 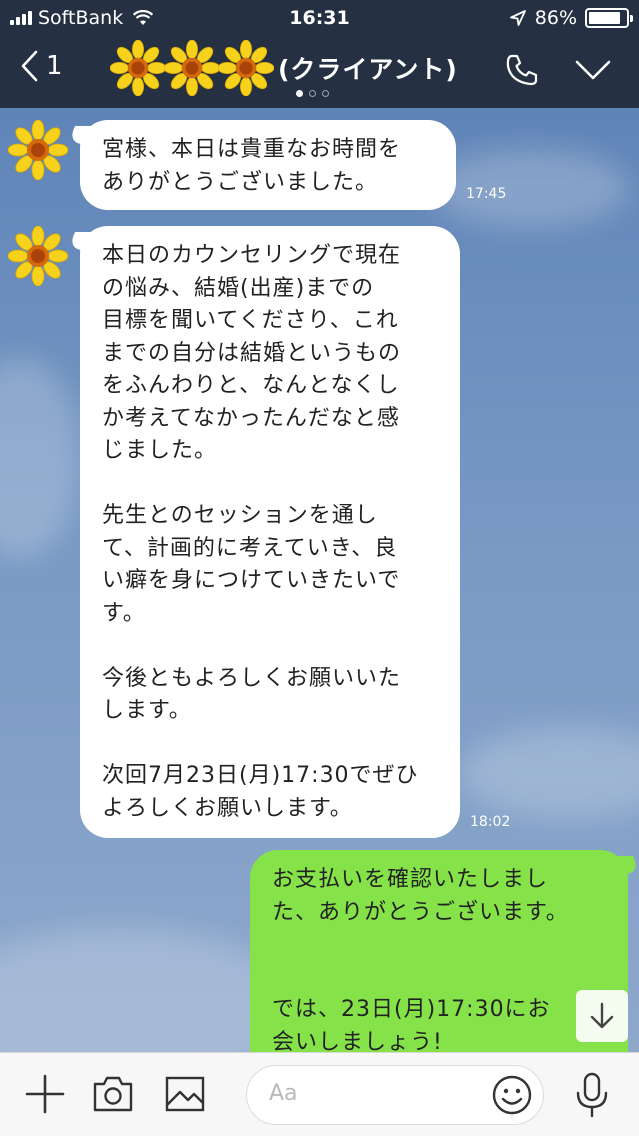 I want to click on chevron-down-icon, so click(x=593, y=70).